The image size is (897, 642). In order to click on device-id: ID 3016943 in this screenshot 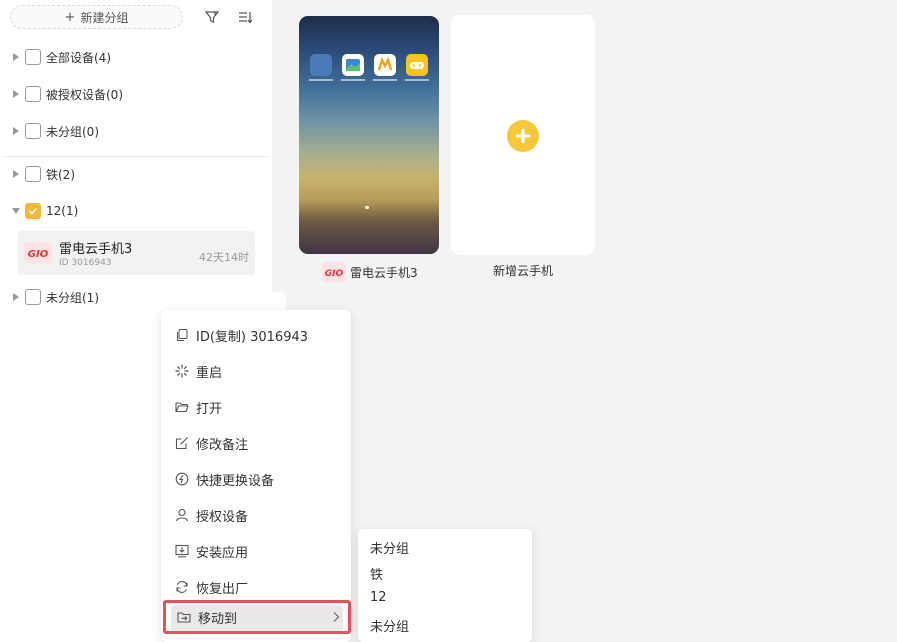, I will do `click(85, 263)`.